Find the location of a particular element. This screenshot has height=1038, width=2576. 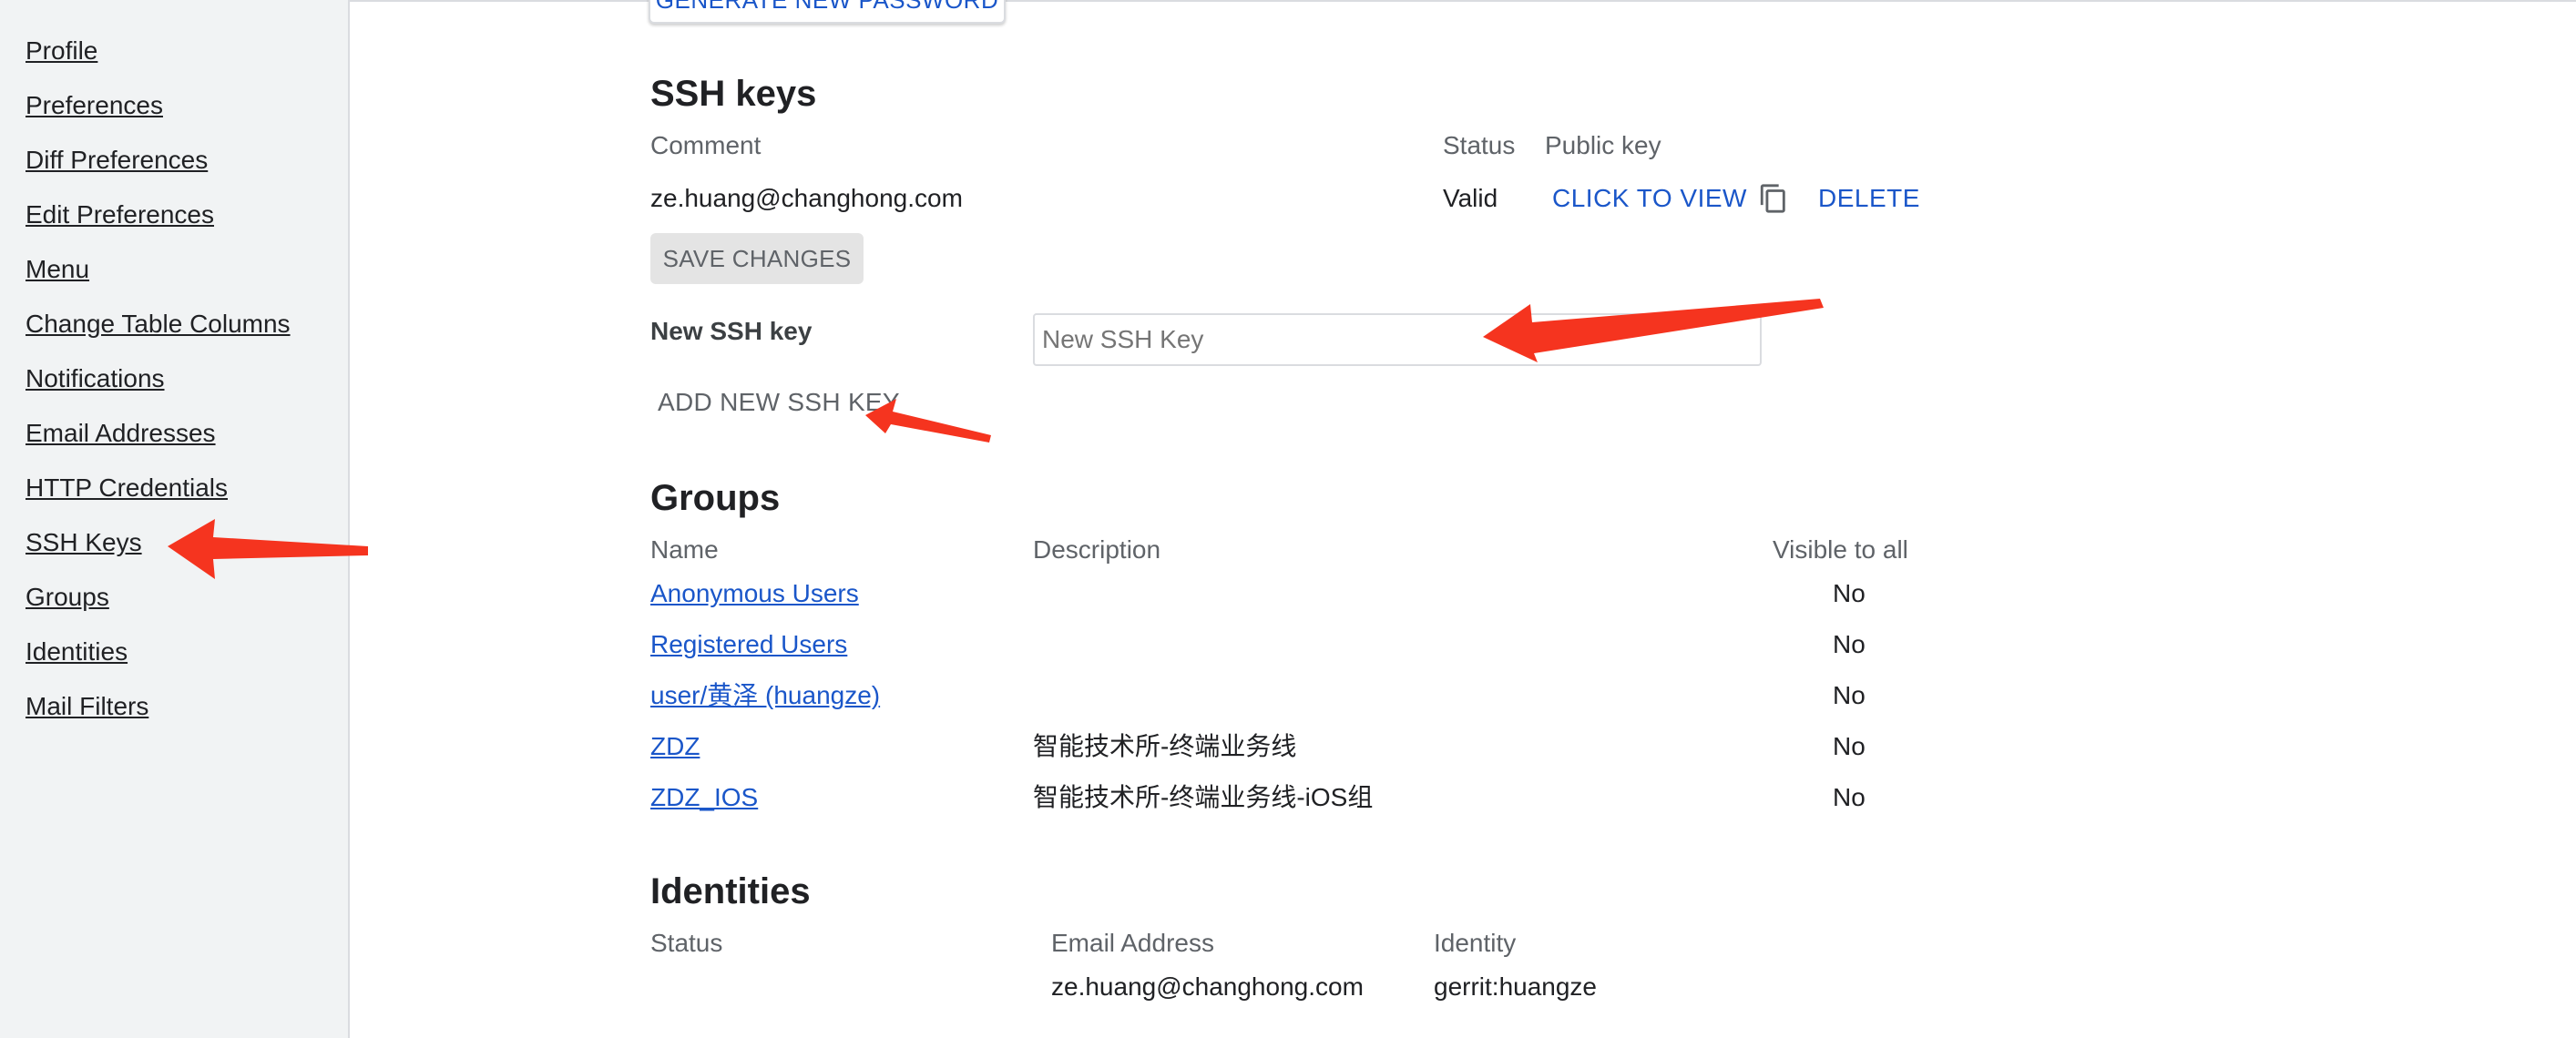

sidebar-item-http-credentials: HTTP Credentials is located at coordinates (127, 488).